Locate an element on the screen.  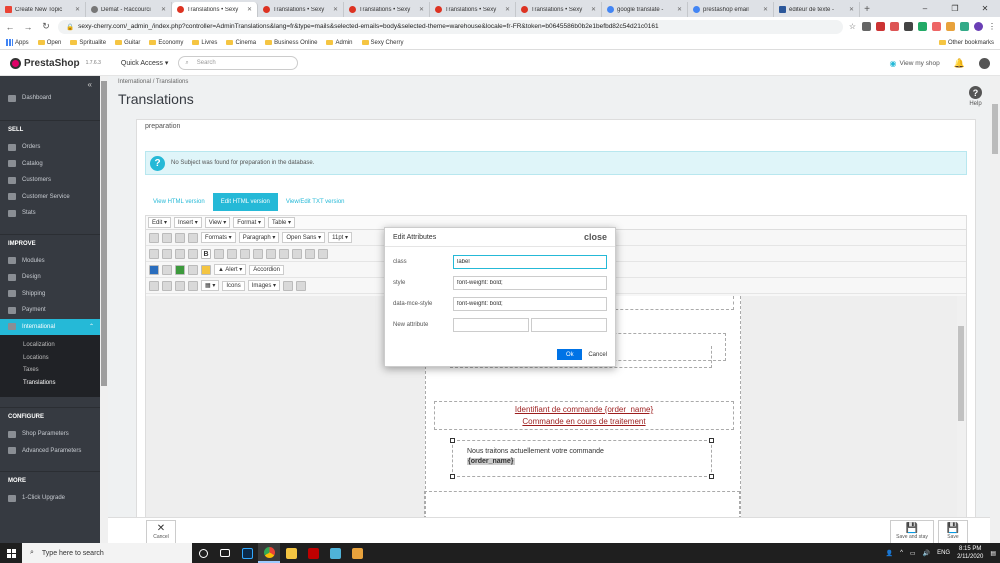
sidebar-subitem-locations: Locations is located at coordinates (50, 357).